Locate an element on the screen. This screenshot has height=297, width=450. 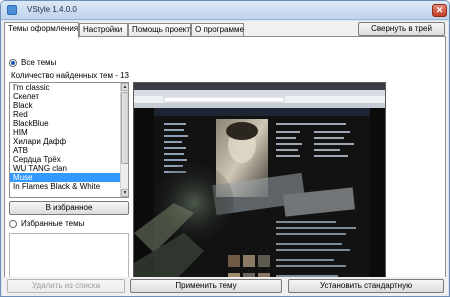
list-item: WU TANG clan is located at coordinates (65, 168).